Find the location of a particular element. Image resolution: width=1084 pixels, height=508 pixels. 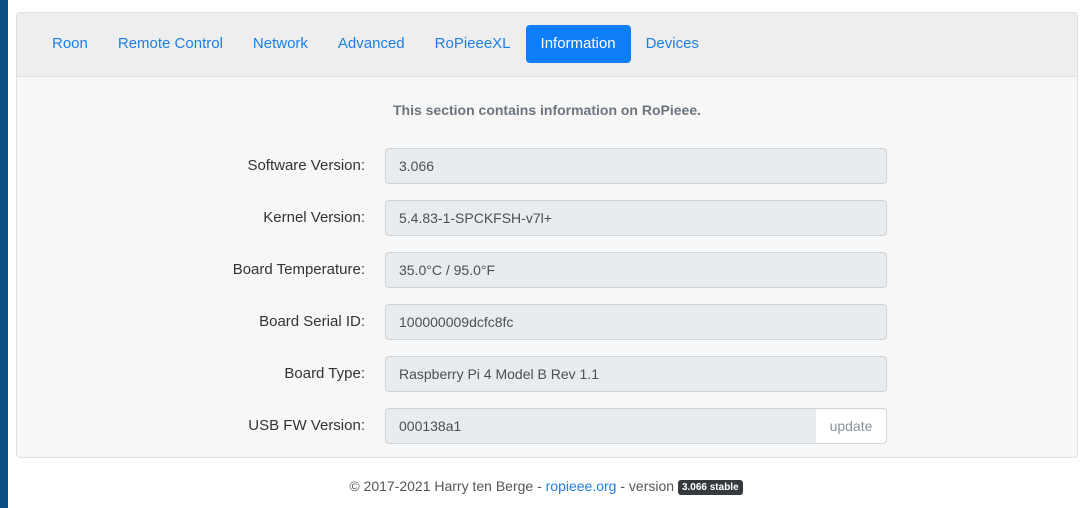

board-serial-id-field: 100000009dcfc8fc is located at coordinates (636, 322).